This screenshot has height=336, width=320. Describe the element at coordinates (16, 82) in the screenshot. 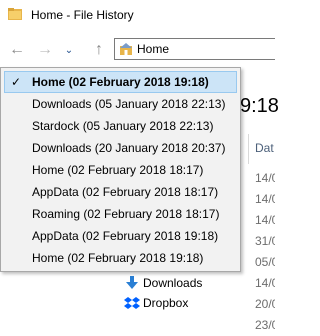

I see `check-icon: ✓` at that location.